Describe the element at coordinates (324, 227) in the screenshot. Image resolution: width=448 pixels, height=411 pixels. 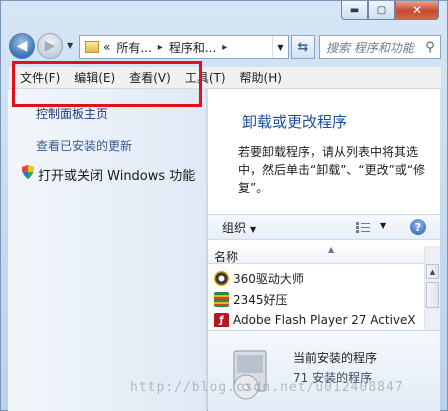
I see `command-bar: 组织 ▼ ▼ ?` at that location.